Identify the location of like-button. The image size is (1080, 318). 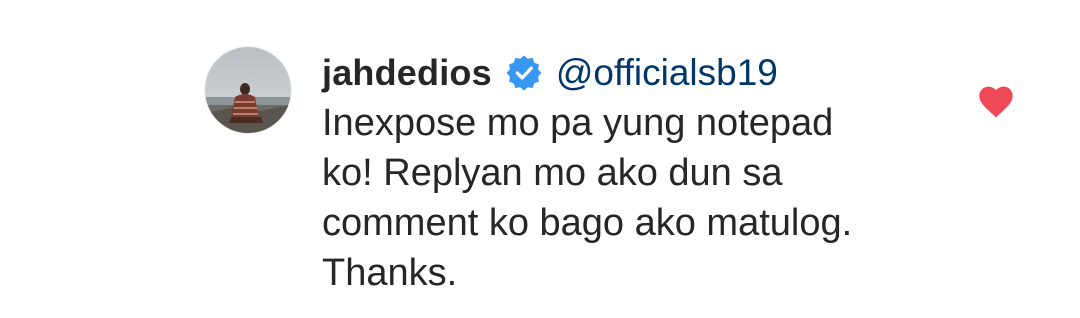
(996, 102).